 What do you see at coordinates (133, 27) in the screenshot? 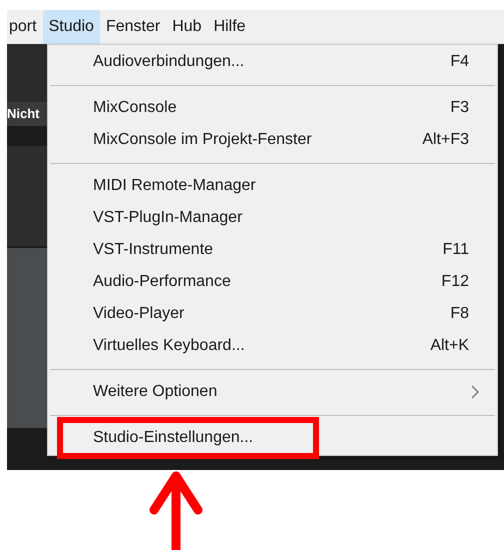
I see `menu-bar-item: Fenster` at bounding box center [133, 27].